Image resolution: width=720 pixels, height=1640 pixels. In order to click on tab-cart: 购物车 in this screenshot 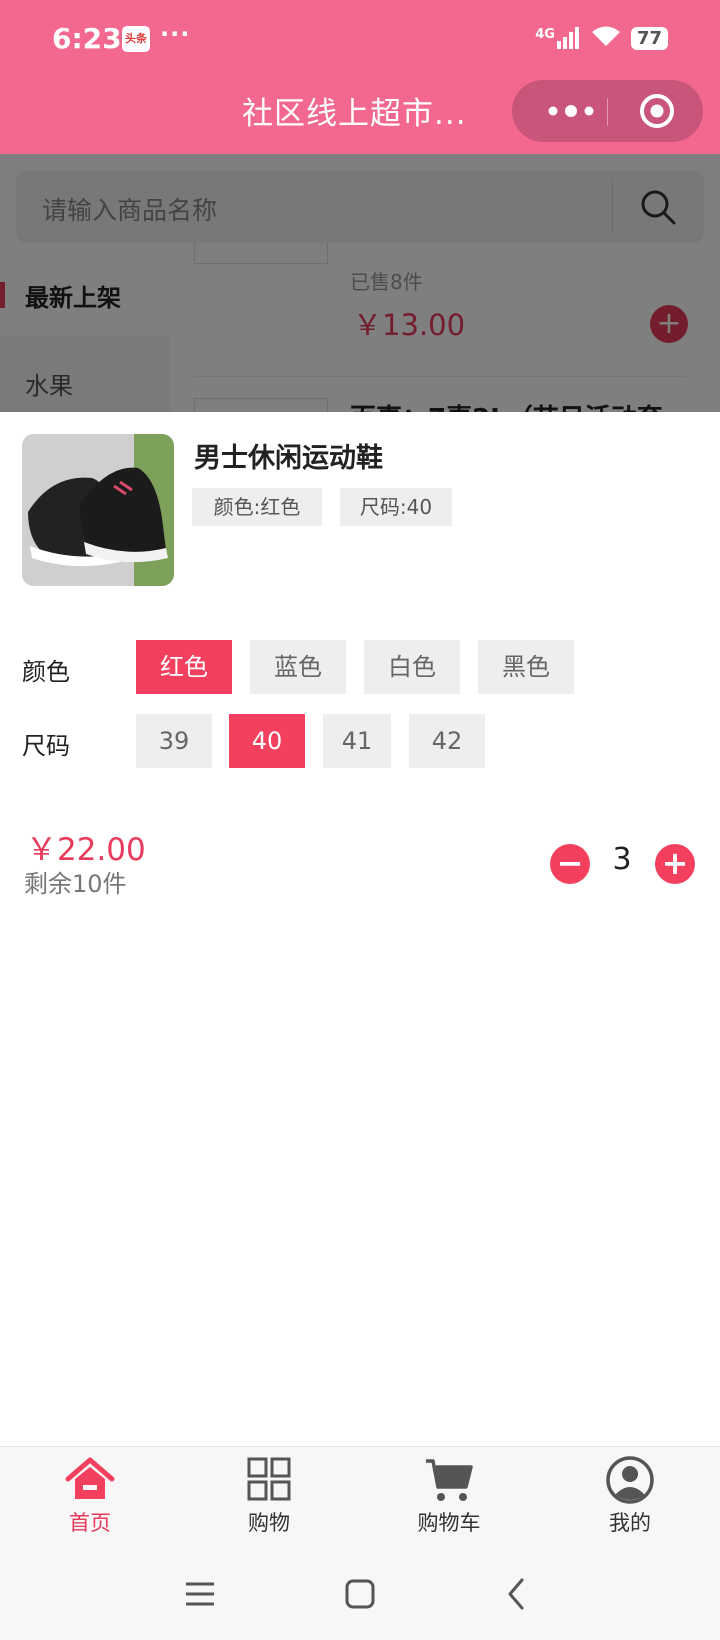, I will do `click(449, 1496)`.